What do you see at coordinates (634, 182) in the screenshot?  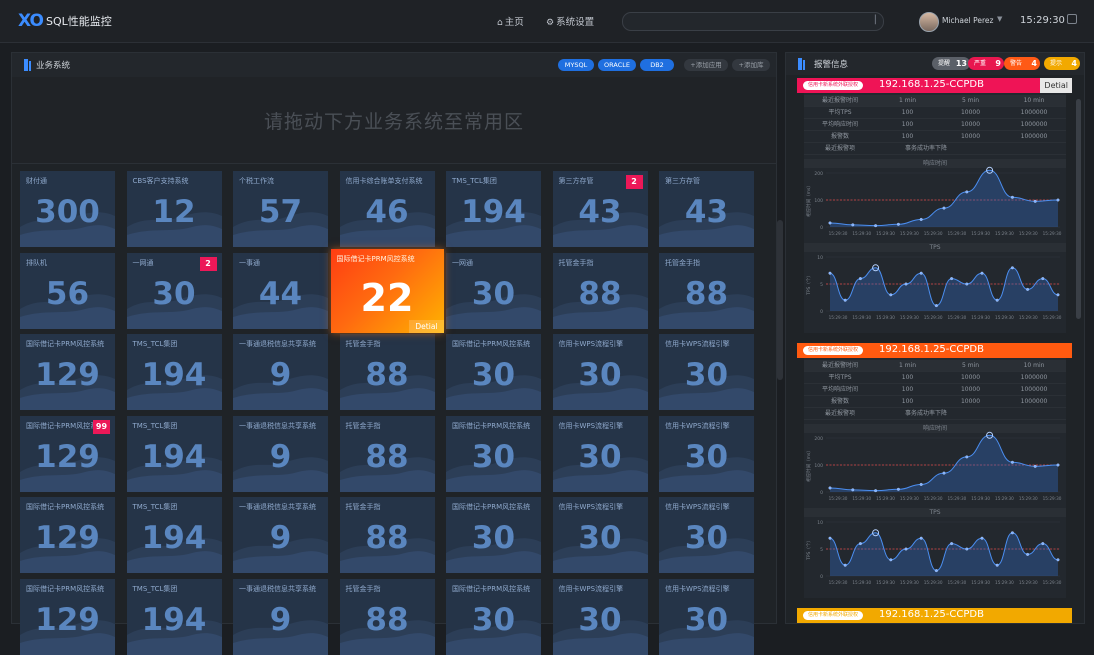 I see `tile-alert-badge: 2` at bounding box center [634, 182].